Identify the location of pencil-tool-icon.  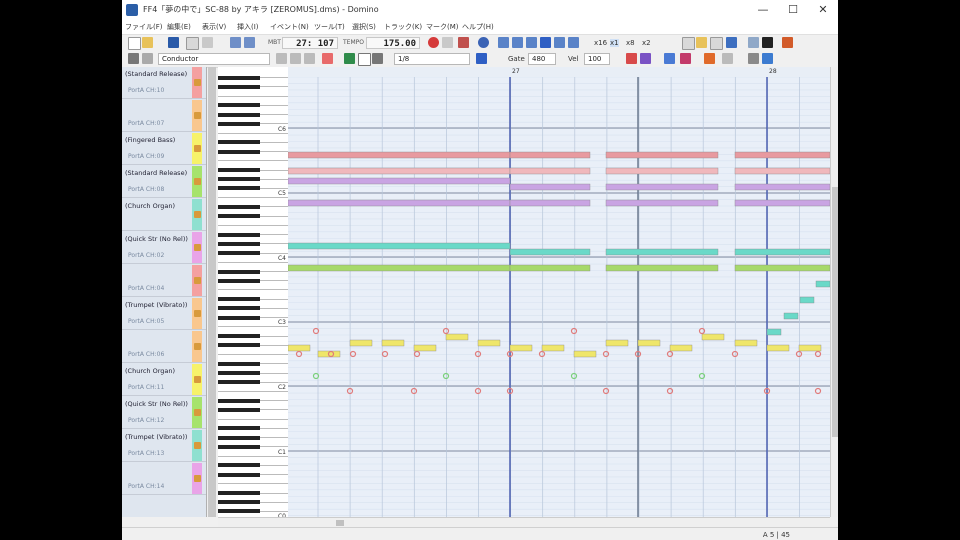
(349, 58).